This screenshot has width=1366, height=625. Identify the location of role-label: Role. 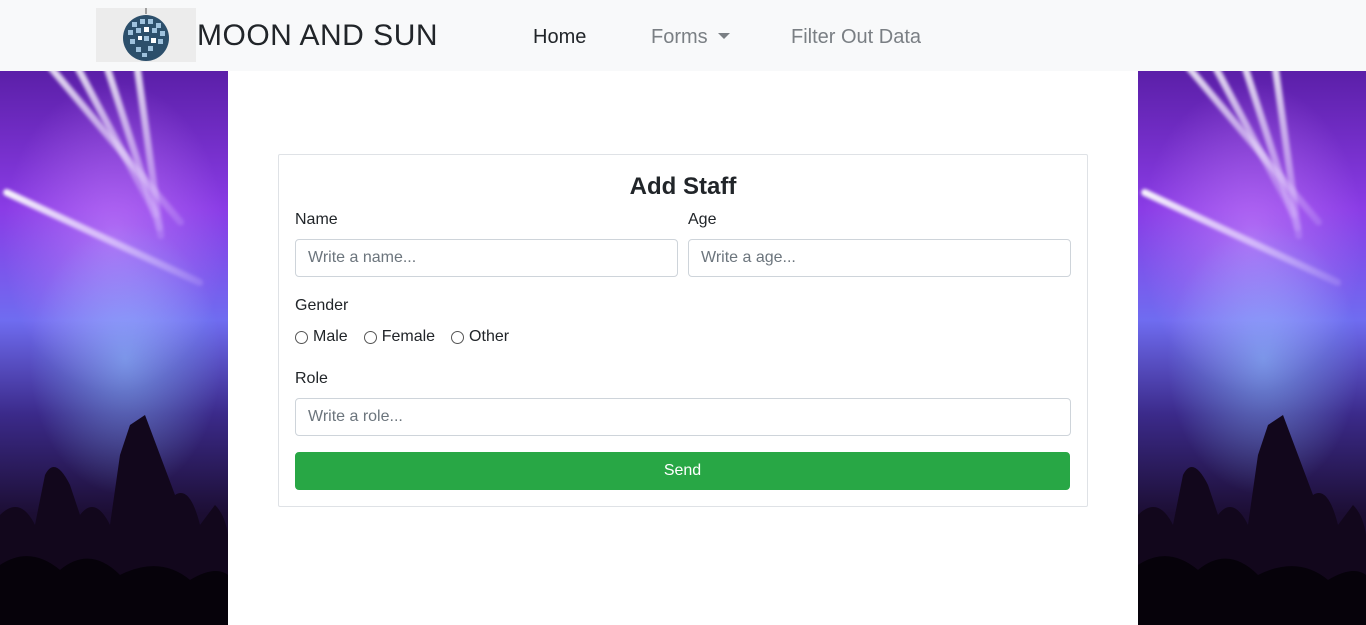
(311, 378).